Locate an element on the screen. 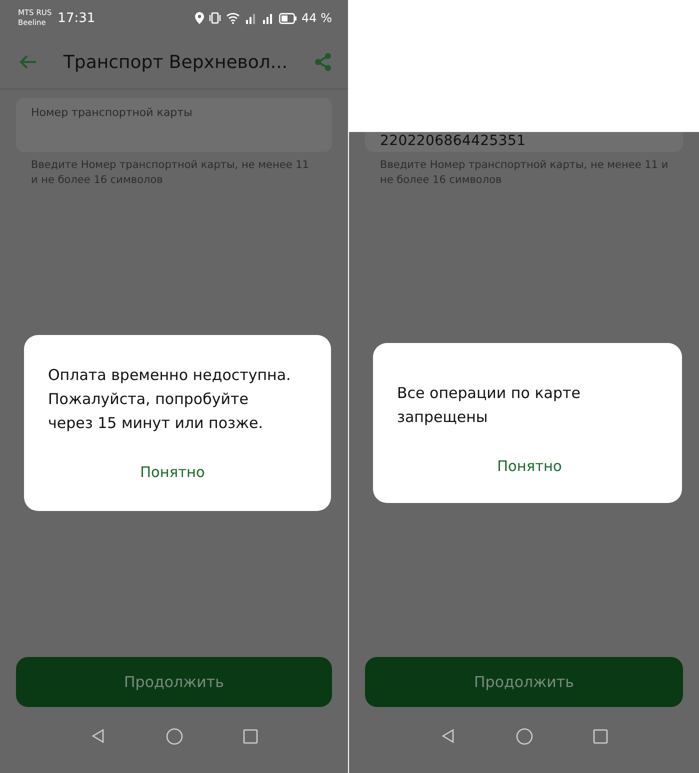  card-number-field: Номер транспортной карты is located at coordinates (174, 125).